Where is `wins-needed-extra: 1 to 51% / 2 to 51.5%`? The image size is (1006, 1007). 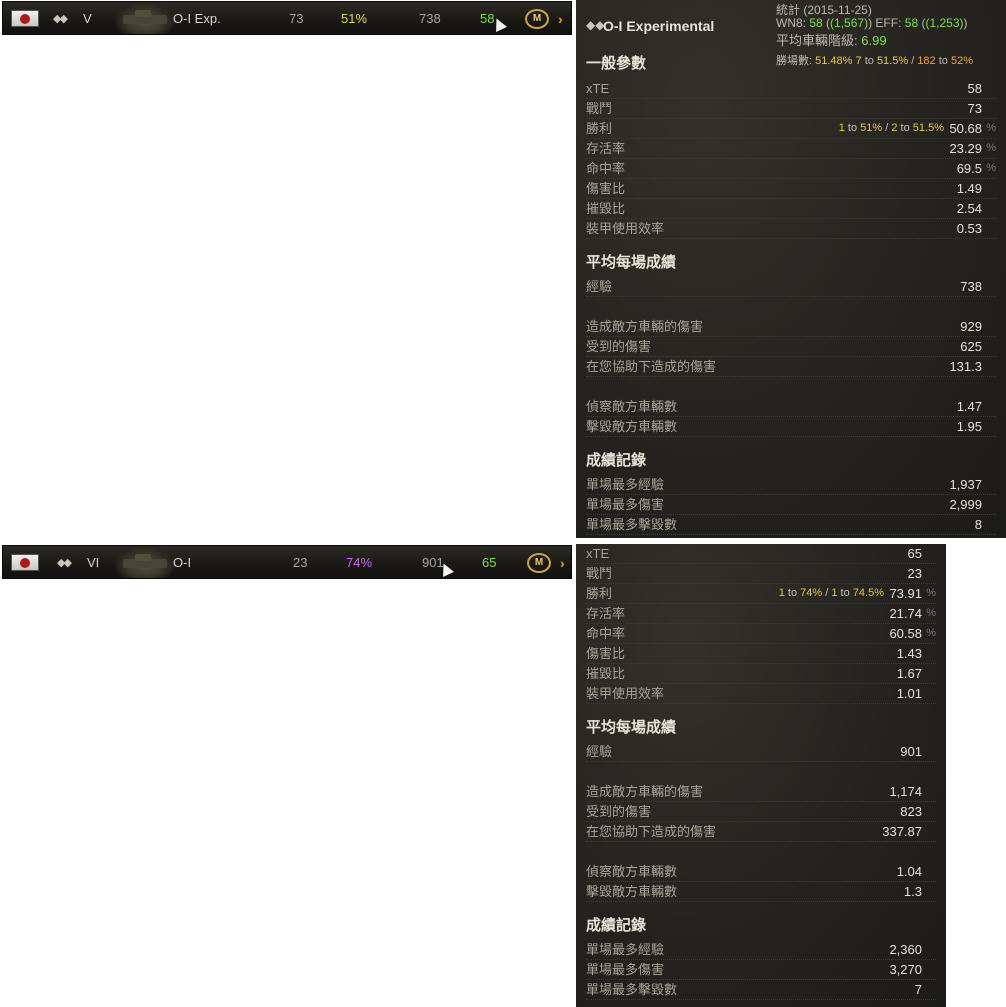 wins-needed-extra: 1 to 51% / 2 to 51.5% is located at coordinates (891, 128).